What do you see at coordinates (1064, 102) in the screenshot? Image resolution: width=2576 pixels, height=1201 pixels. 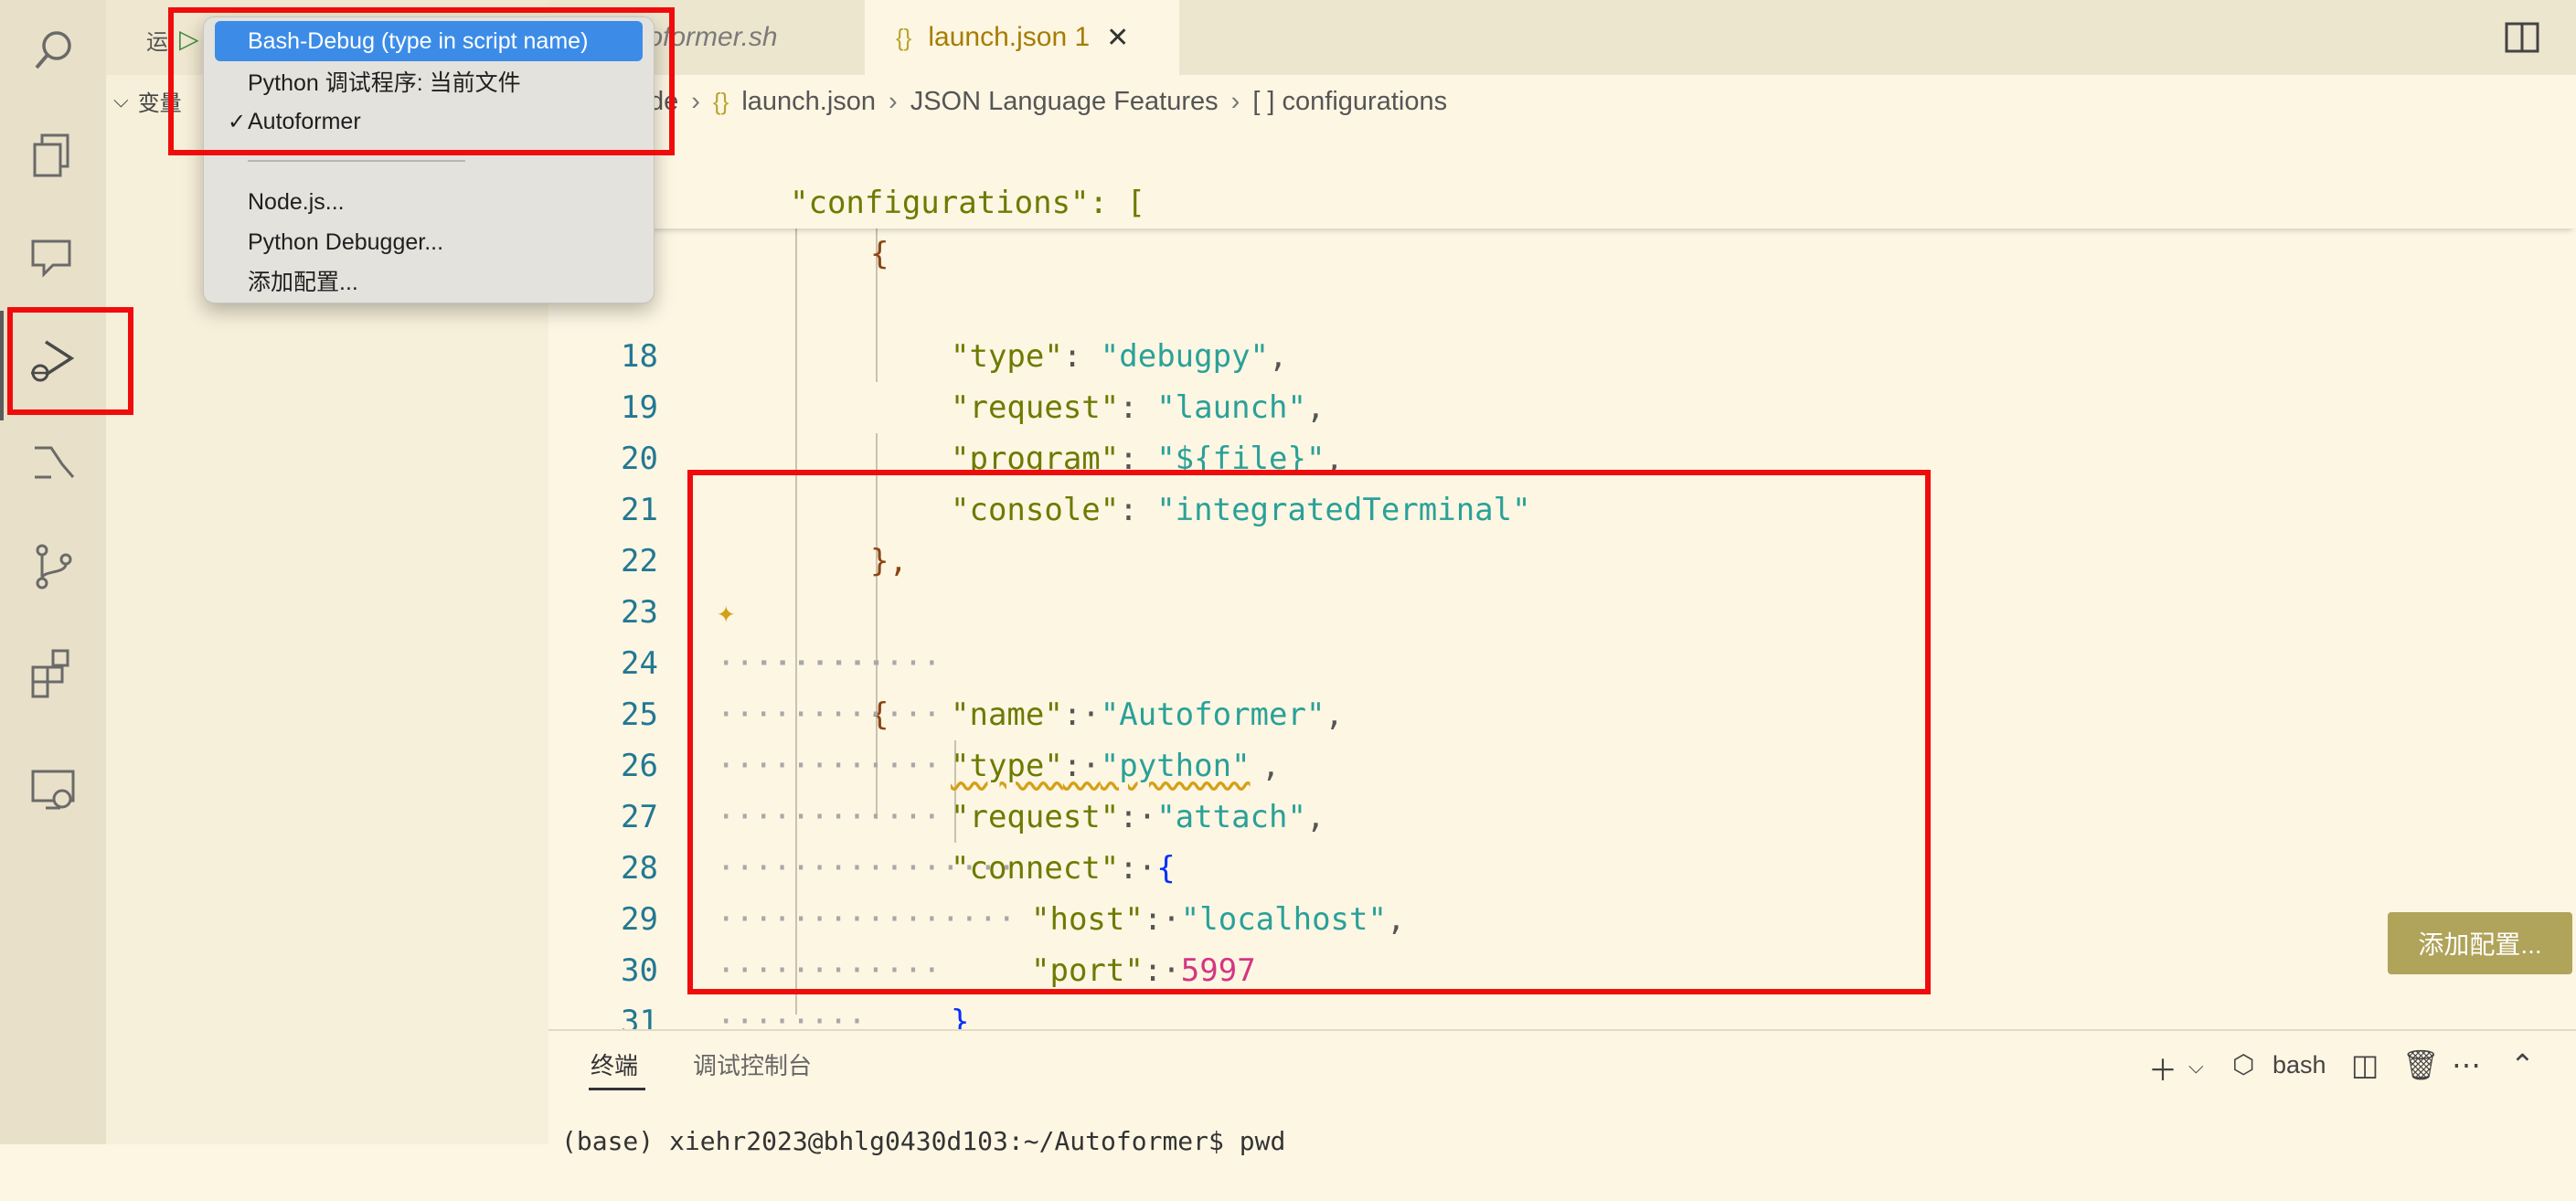 I see `breadcrumb-section: JSON Language Features` at bounding box center [1064, 102].